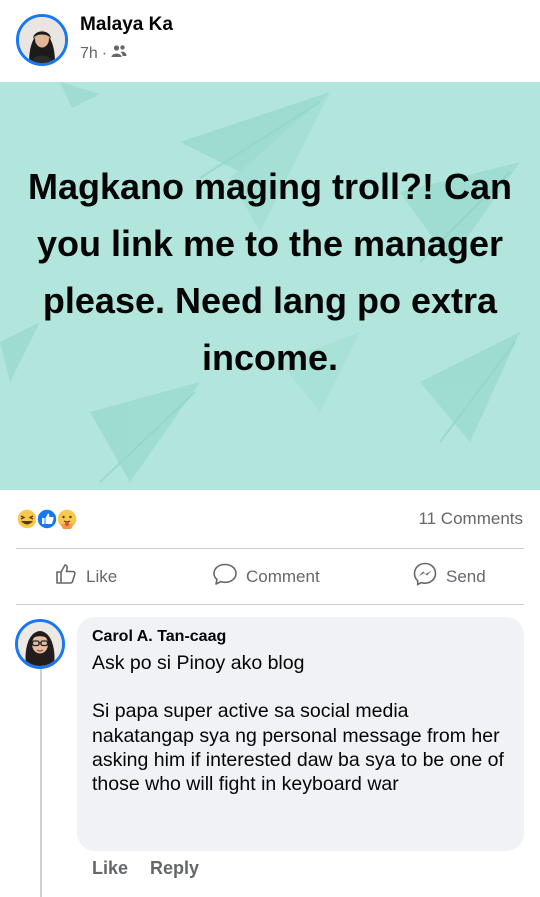 Image resolution: width=540 pixels, height=897 pixels. I want to click on care-reaction-icon, so click(67, 519).